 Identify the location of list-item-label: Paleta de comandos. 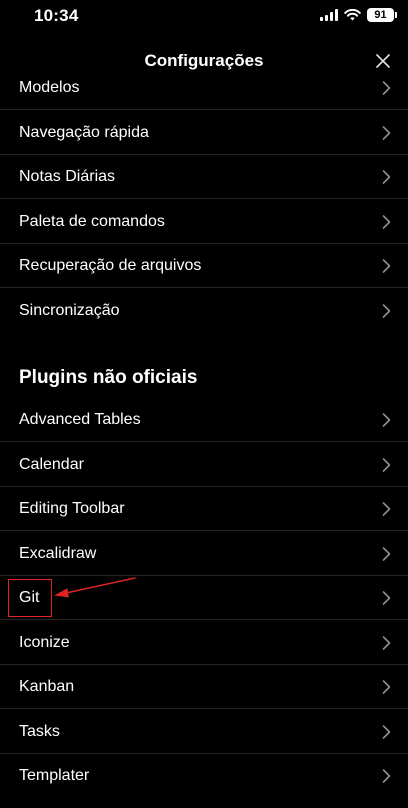
(92, 221).